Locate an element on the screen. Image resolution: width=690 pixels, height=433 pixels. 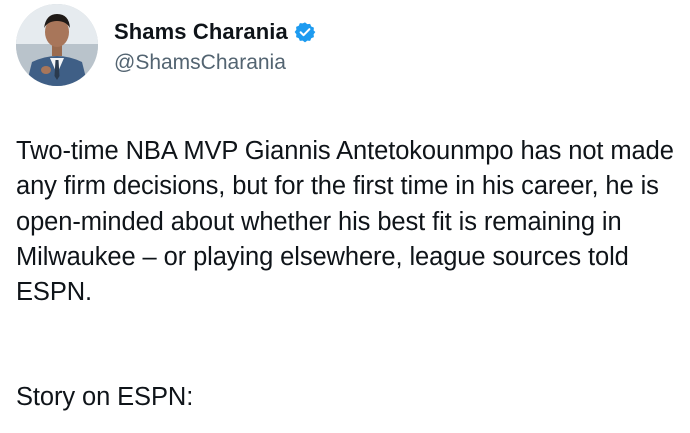
display-name: Shams Charania is located at coordinates (201, 32).